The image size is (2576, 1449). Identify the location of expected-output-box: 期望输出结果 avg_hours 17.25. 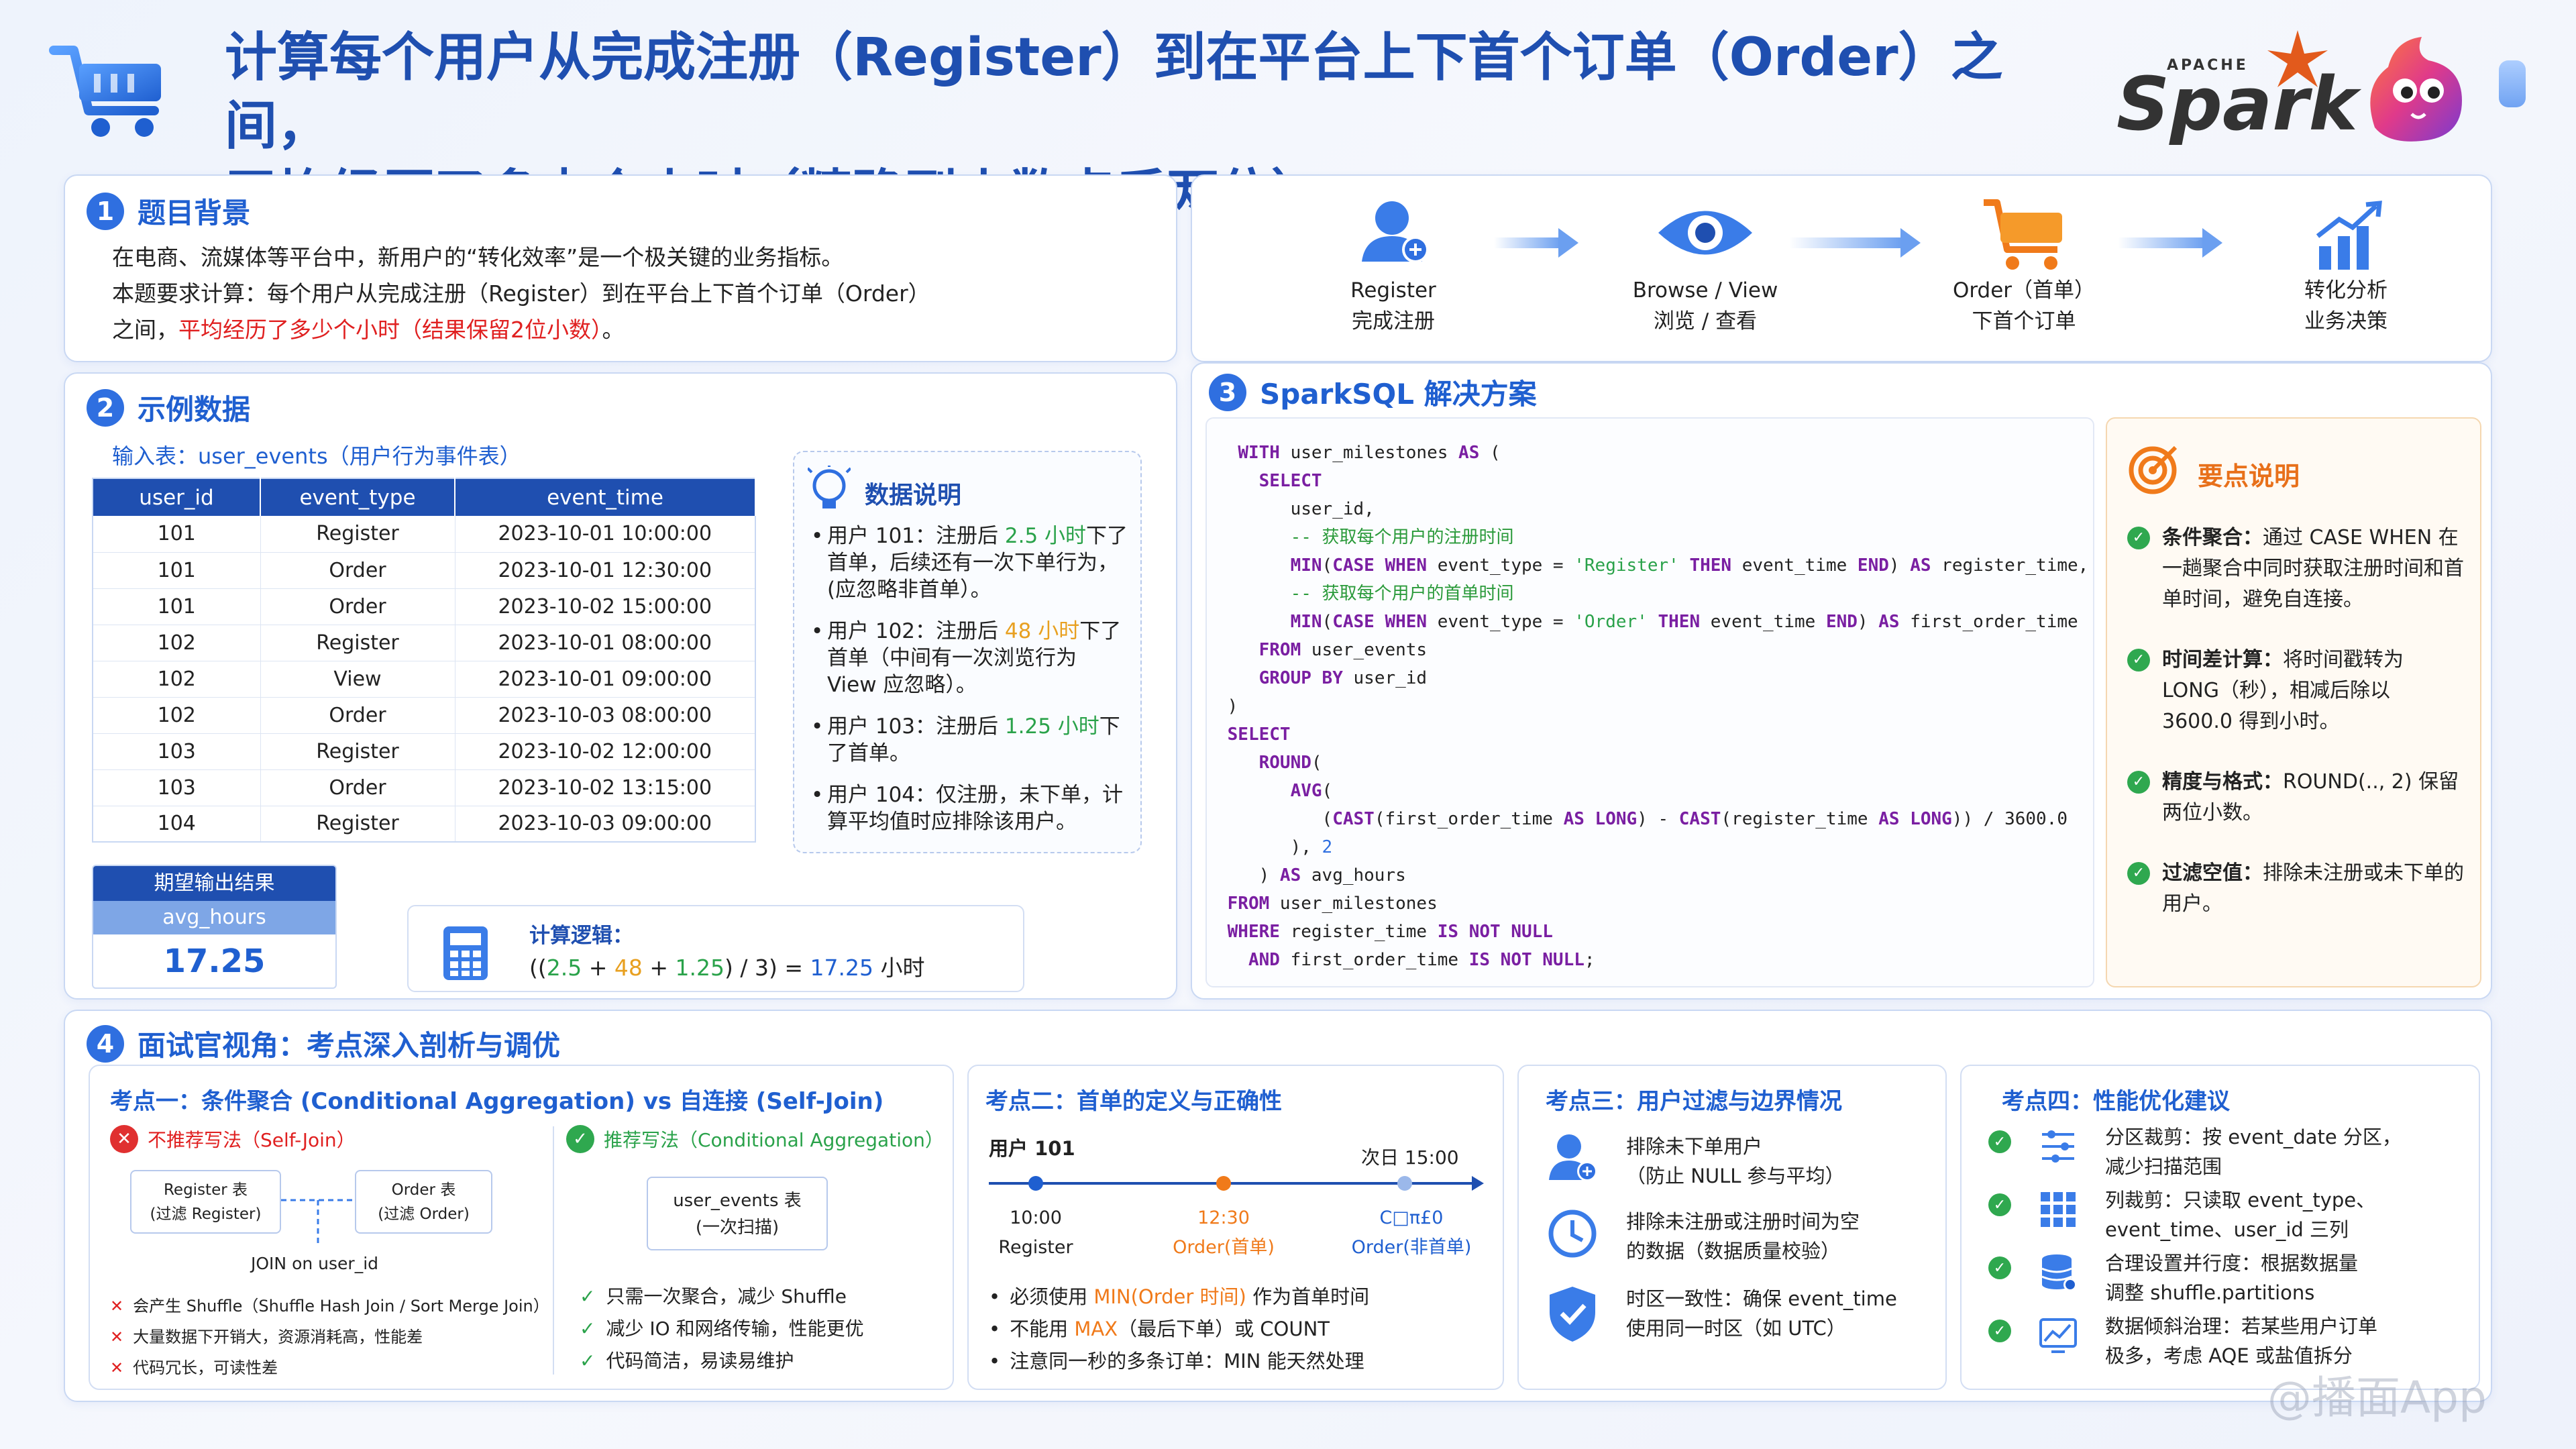
(214, 927).